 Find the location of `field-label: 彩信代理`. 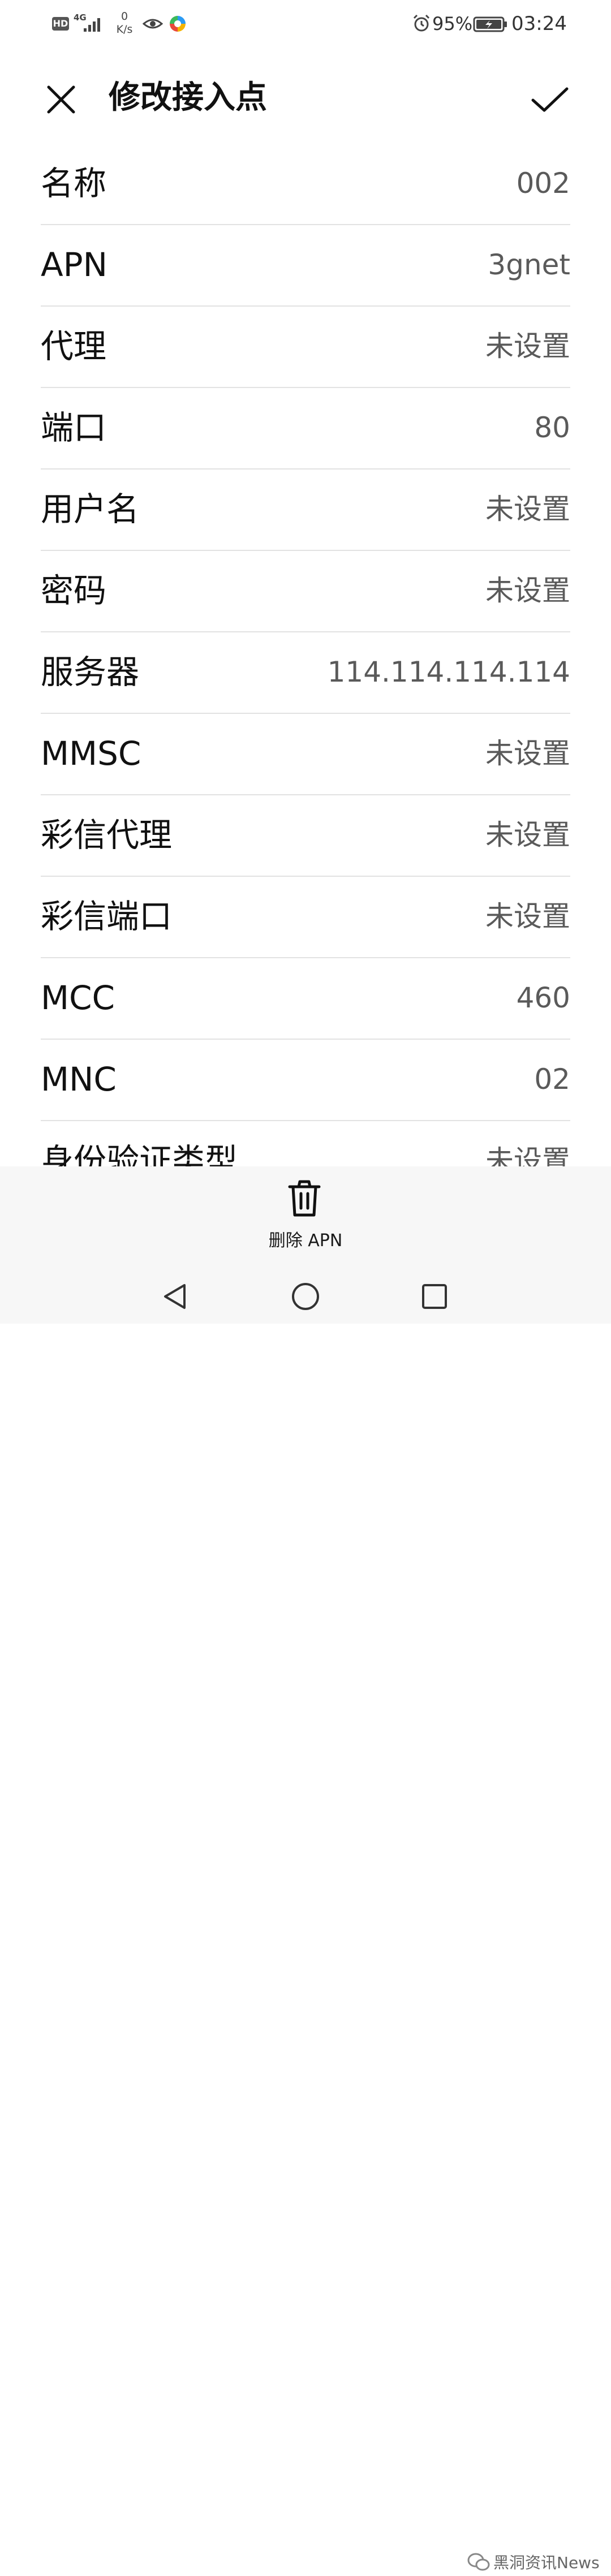

field-label: 彩信代理 is located at coordinates (107, 835).